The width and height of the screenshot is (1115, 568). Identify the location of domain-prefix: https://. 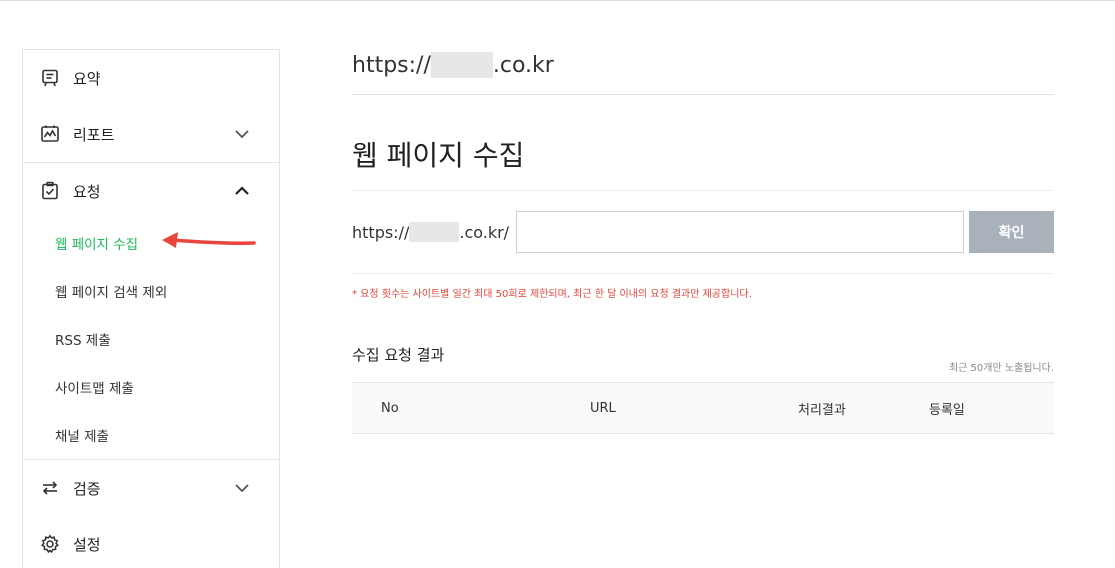
(391, 65).